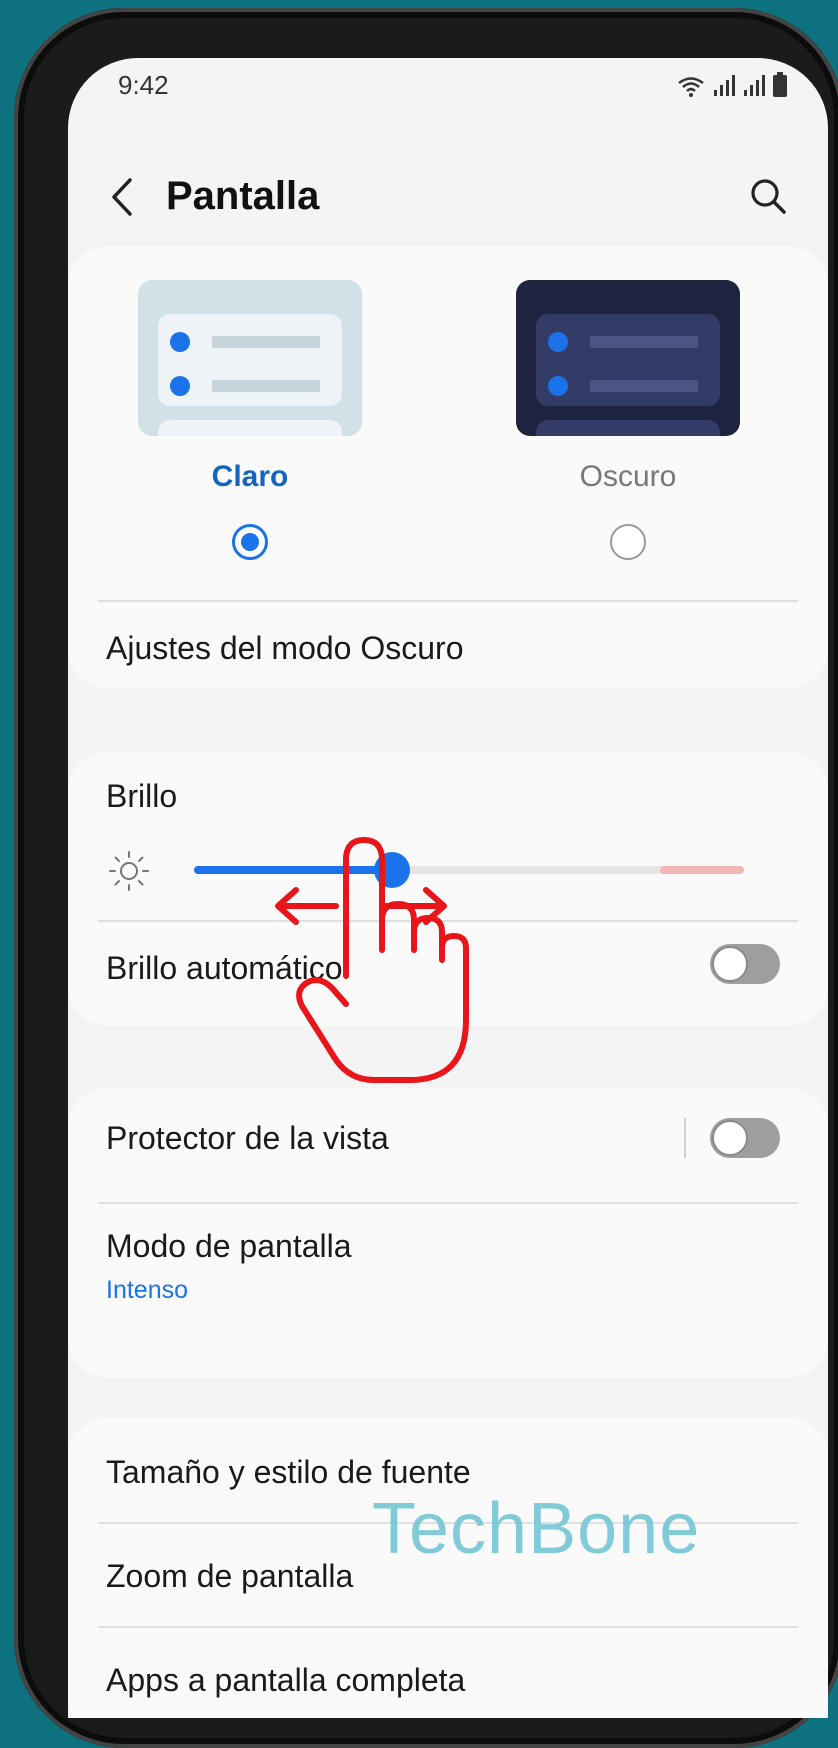 This screenshot has width=838, height=1748. I want to click on search-icon, so click(768, 196).